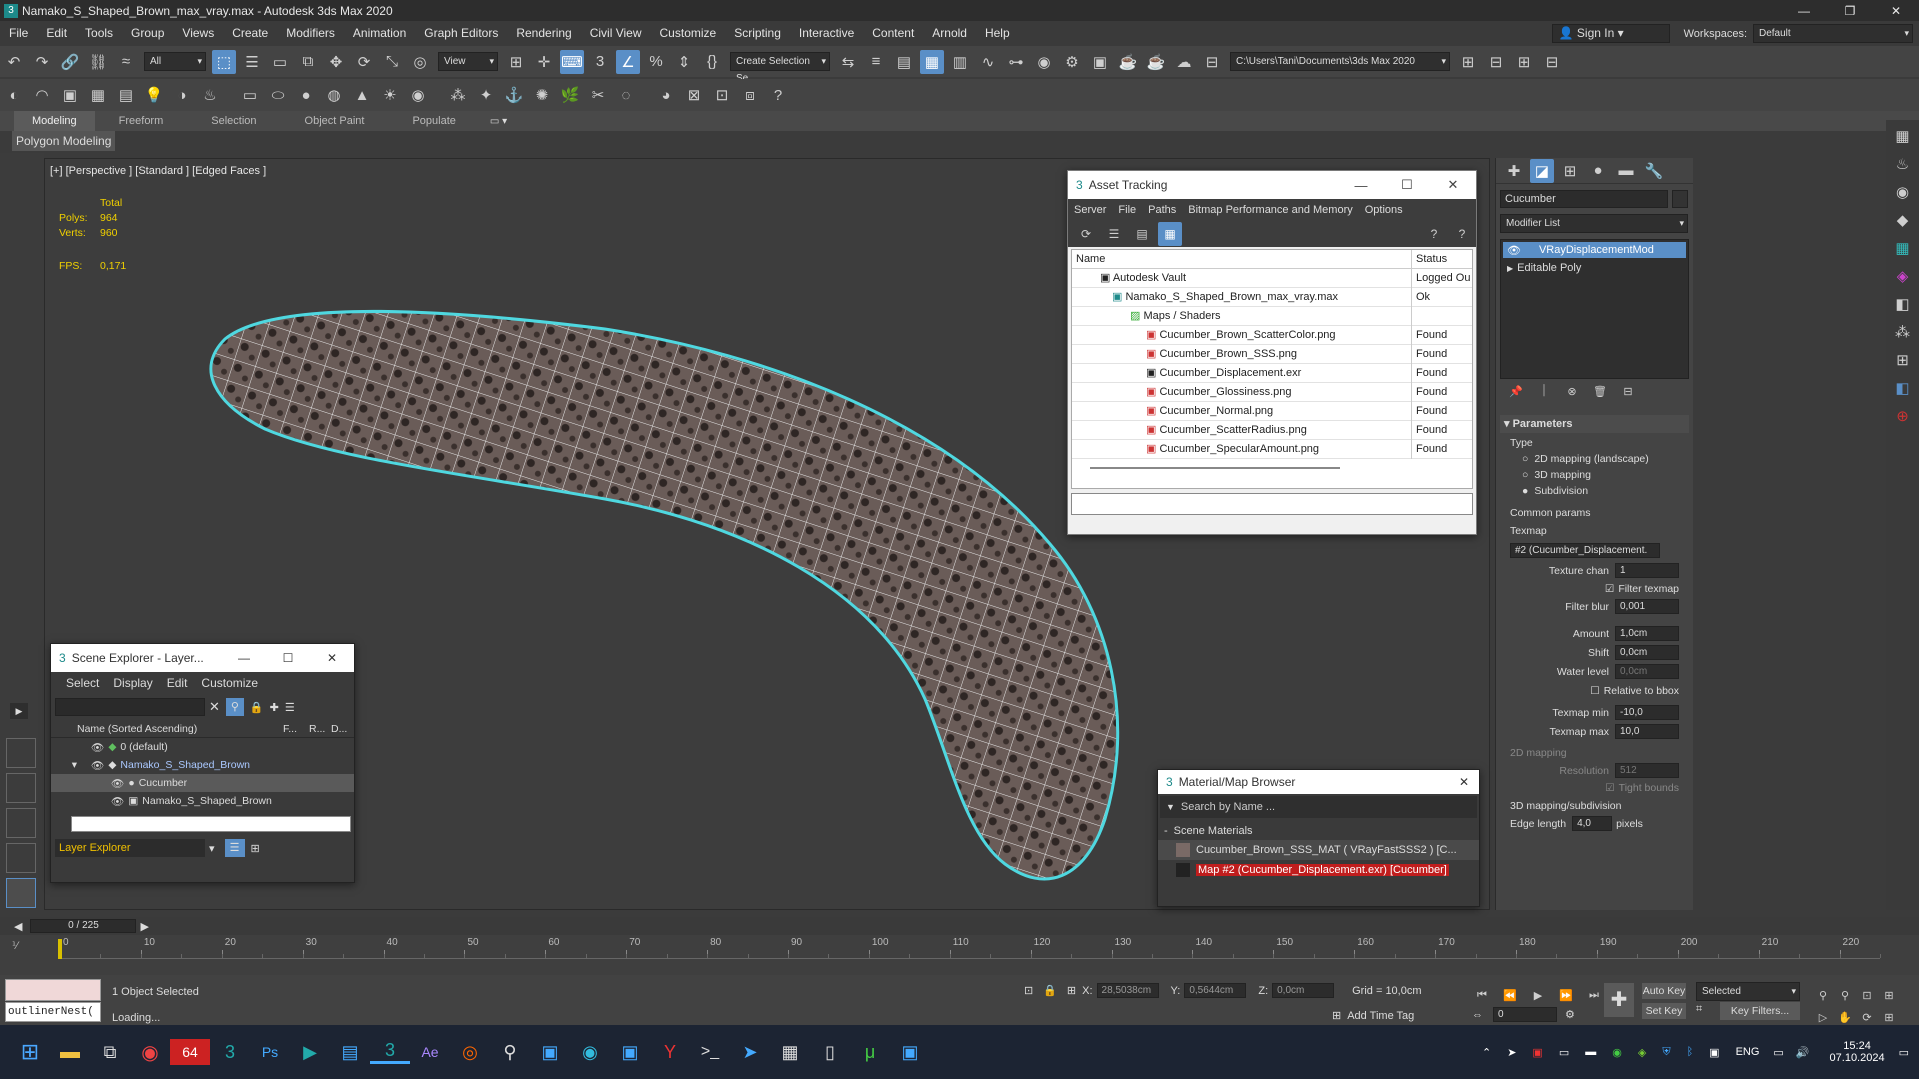  Describe the element at coordinates (274, 707) in the screenshot. I see `new-layer-icon: ✚` at that location.